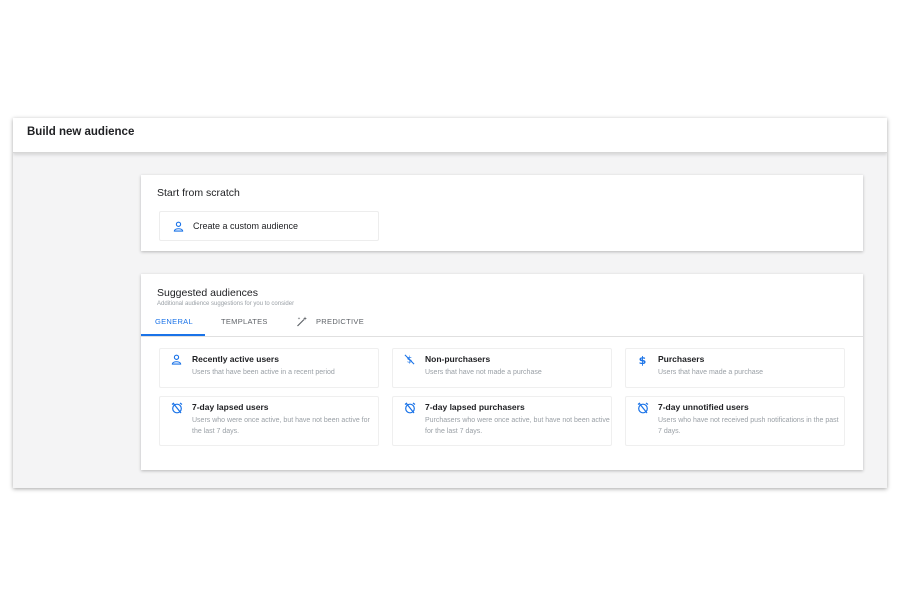 The height and width of the screenshot is (600, 900). I want to click on audience-title: 7-day lapsed users, so click(230, 407).